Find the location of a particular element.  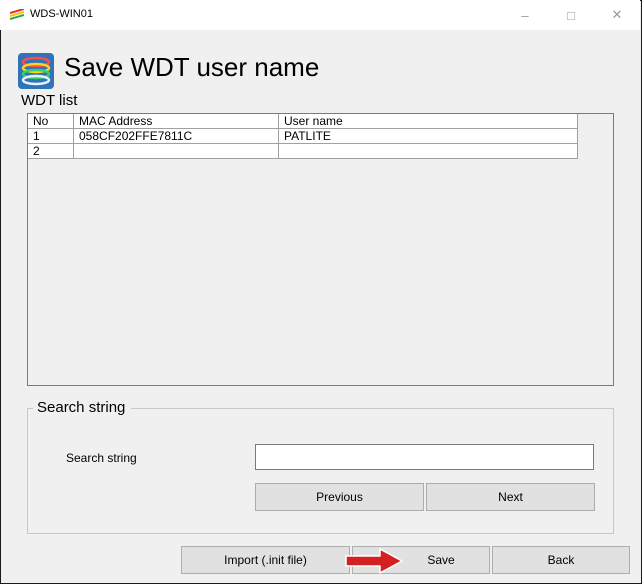

arrow-right-icon is located at coordinates (374, 561).